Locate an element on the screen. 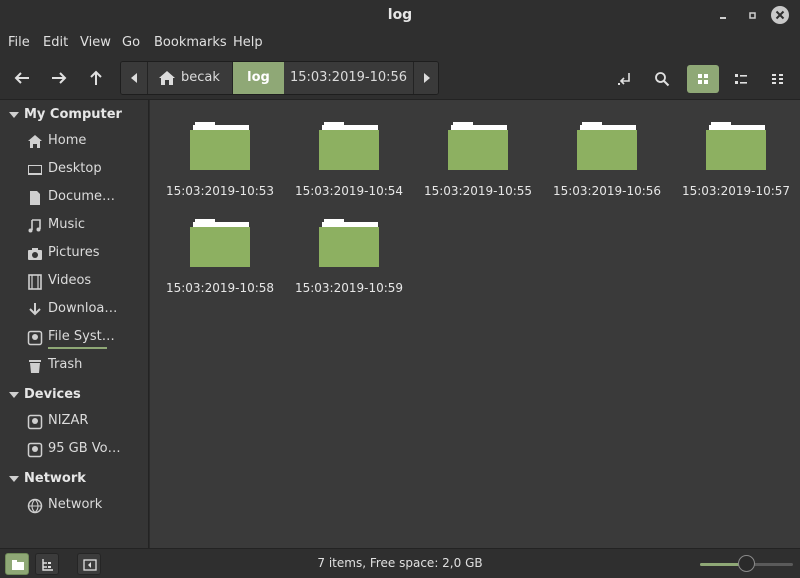 The height and width of the screenshot is (578, 800). icon-view-button is located at coordinates (703, 79).